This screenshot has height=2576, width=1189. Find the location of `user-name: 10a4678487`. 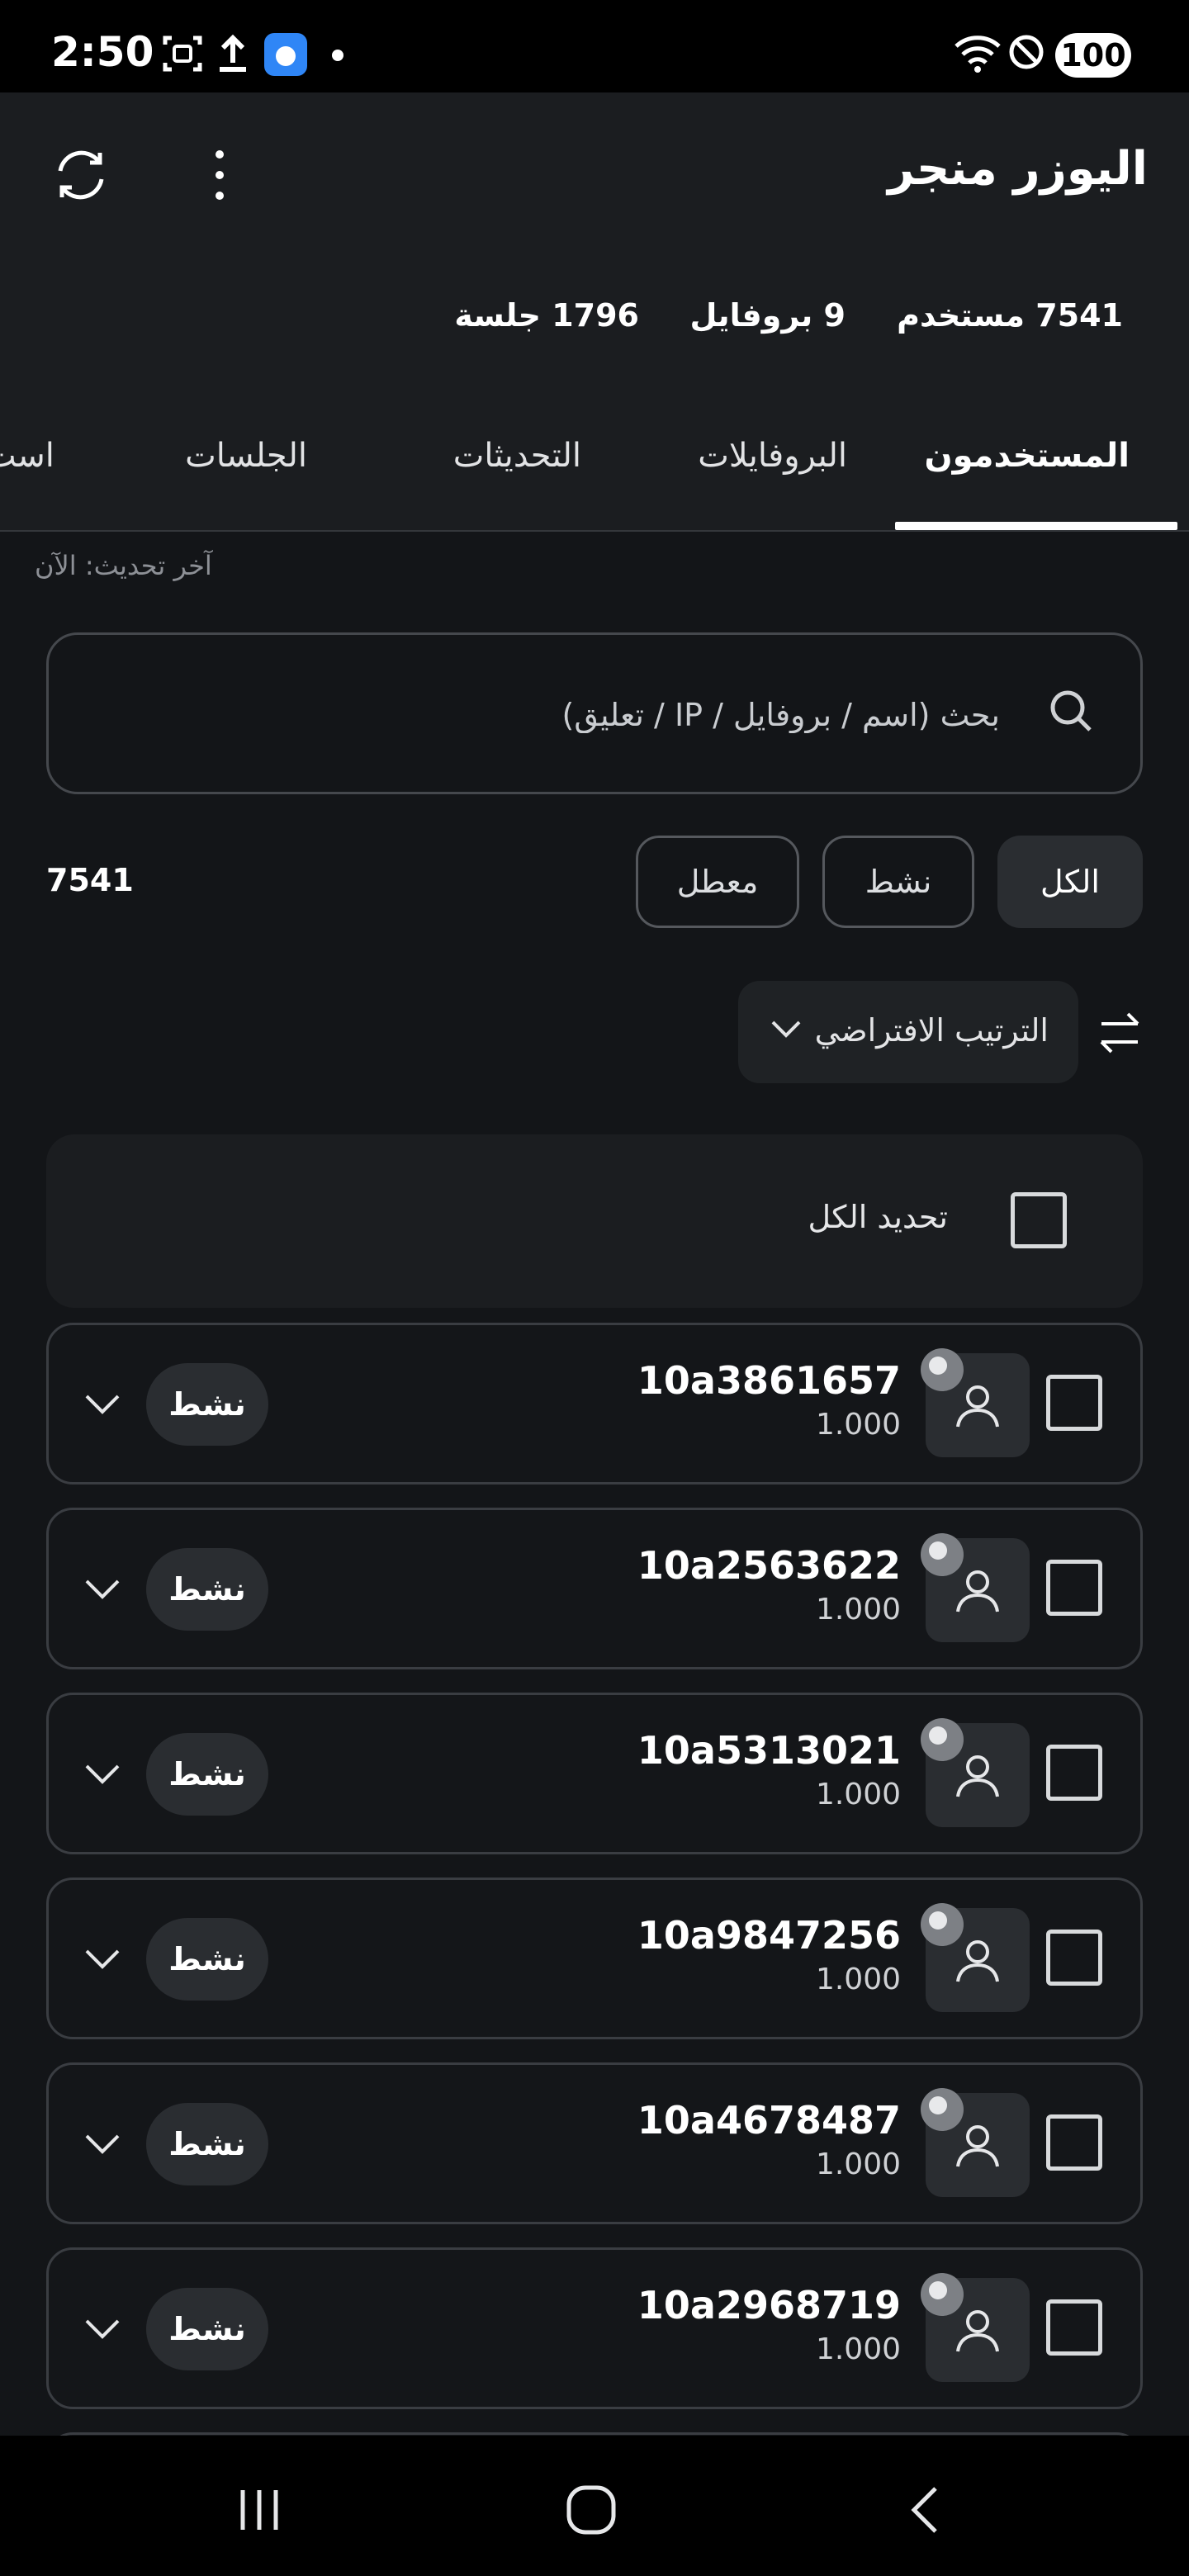

user-name: 10a4678487 is located at coordinates (769, 2120).